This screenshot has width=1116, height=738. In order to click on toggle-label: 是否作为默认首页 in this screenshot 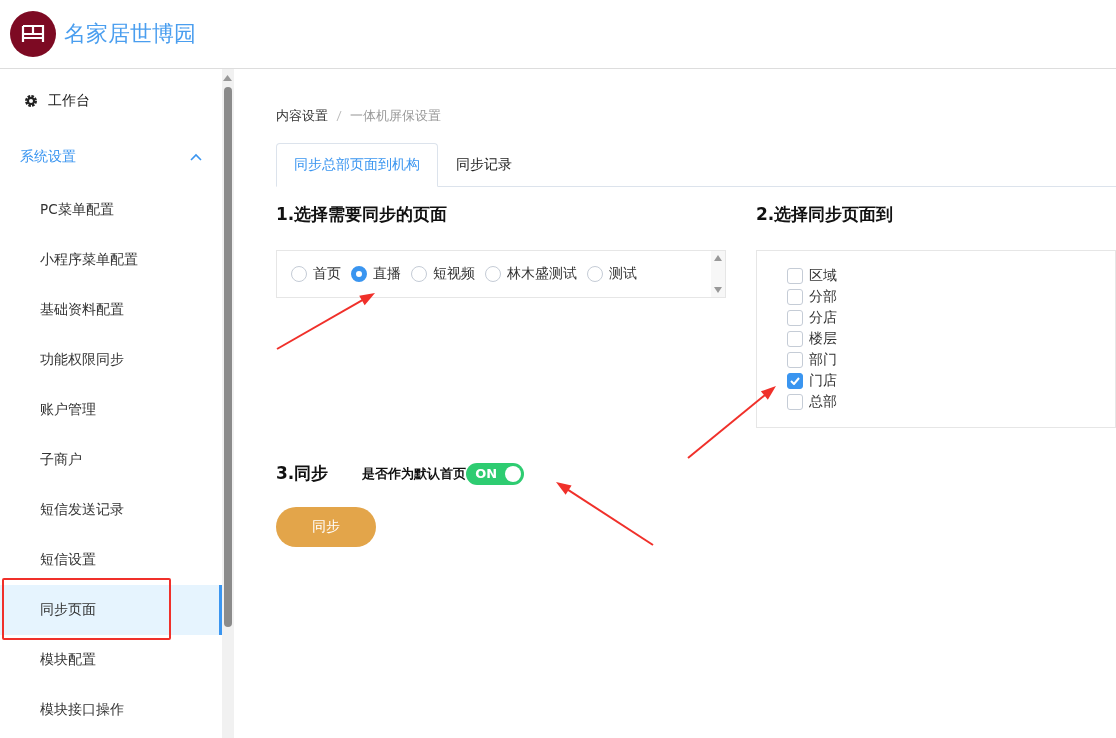, I will do `click(414, 473)`.